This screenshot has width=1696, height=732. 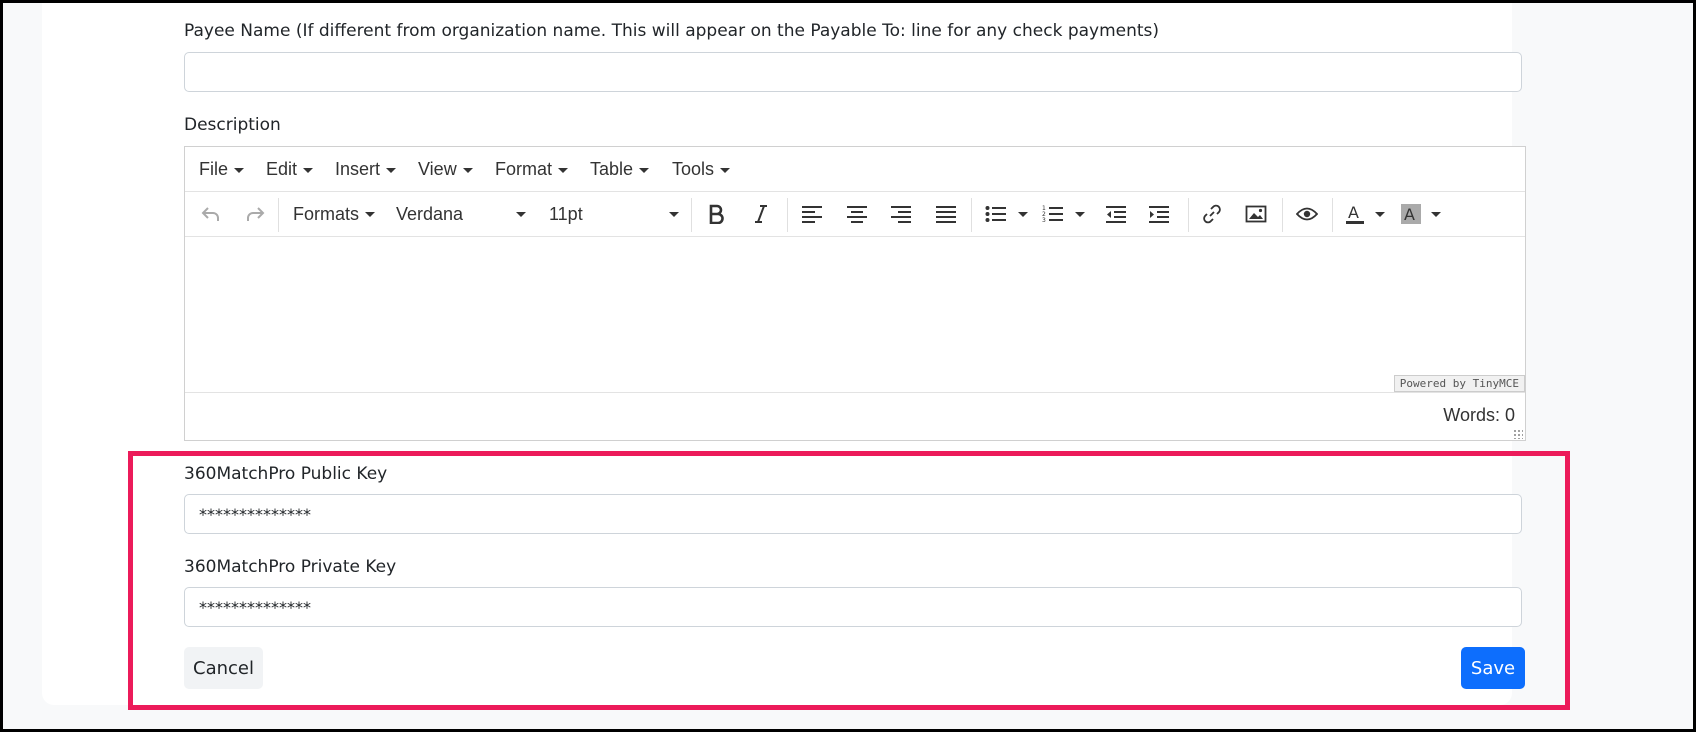 I want to click on align-justify-icon, so click(x=946, y=214).